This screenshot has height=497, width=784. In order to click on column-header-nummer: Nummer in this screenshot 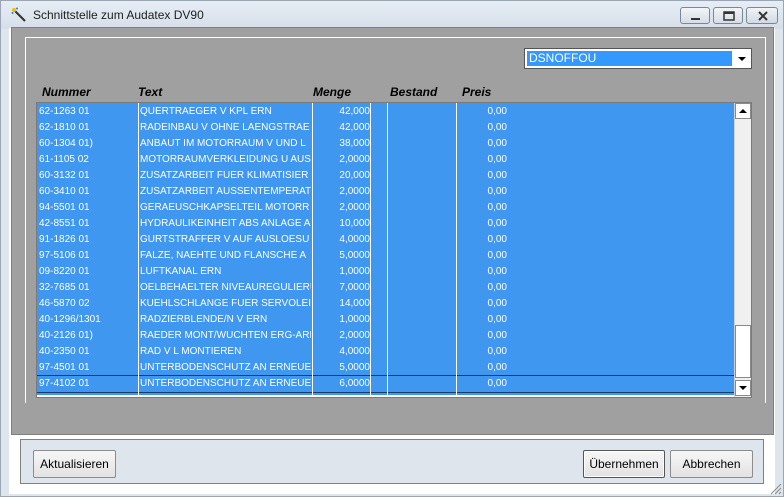, I will do `click(66, 92)`.